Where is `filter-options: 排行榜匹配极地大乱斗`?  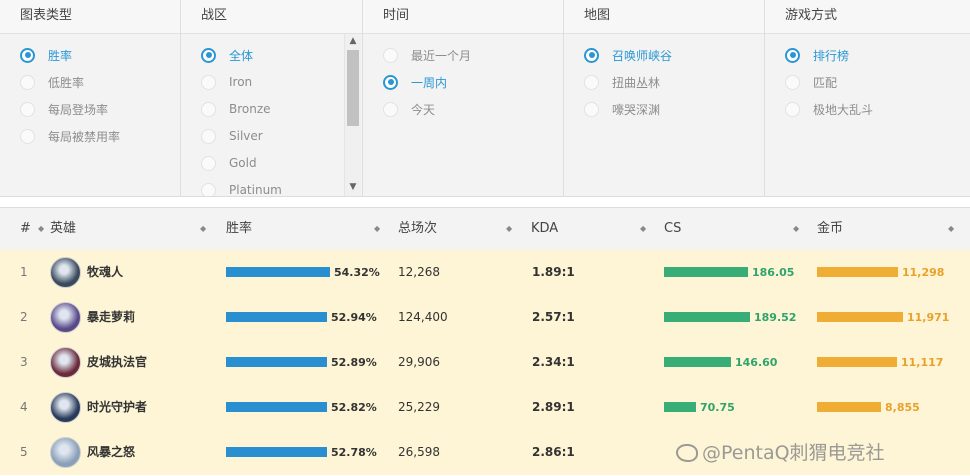 filter-options: 排行榜匹配极地大乱斗 is located at coordinates (867, 115).